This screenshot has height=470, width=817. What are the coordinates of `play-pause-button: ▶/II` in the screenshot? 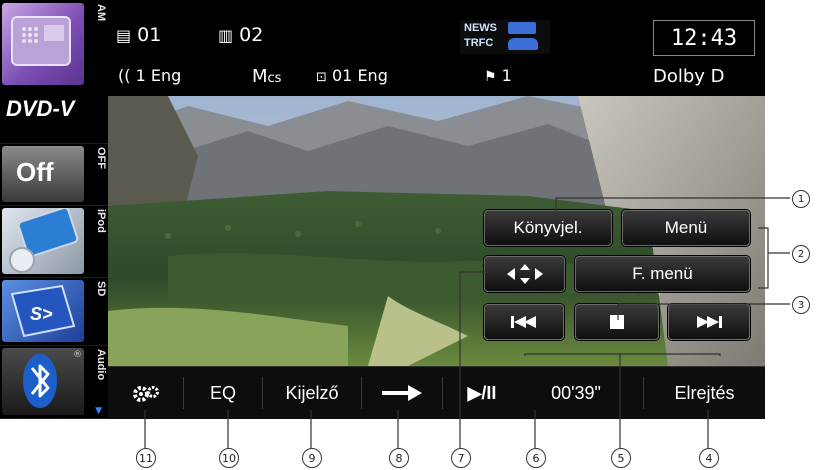 It's located at (482, 393).